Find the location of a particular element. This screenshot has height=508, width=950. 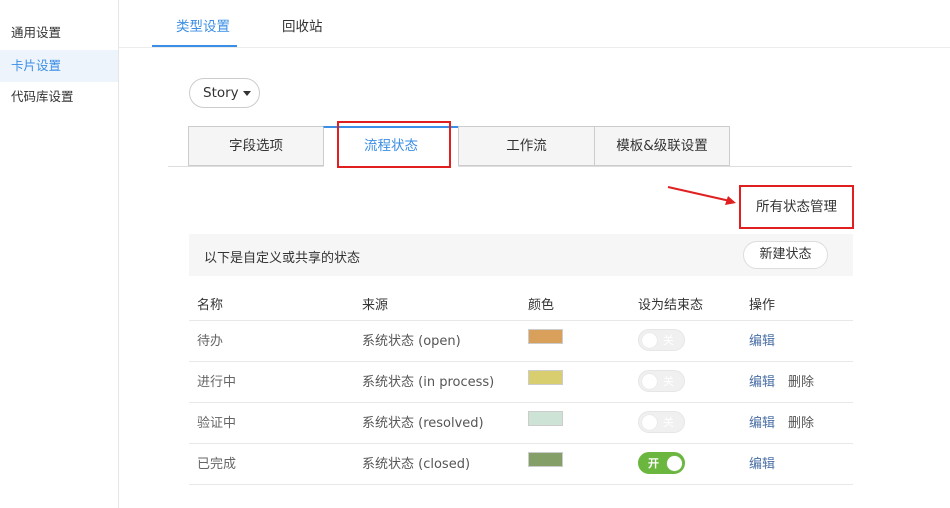

sidebar: 通用设置 卡片设置 代码库设置 is located at coordinates (59, 254).